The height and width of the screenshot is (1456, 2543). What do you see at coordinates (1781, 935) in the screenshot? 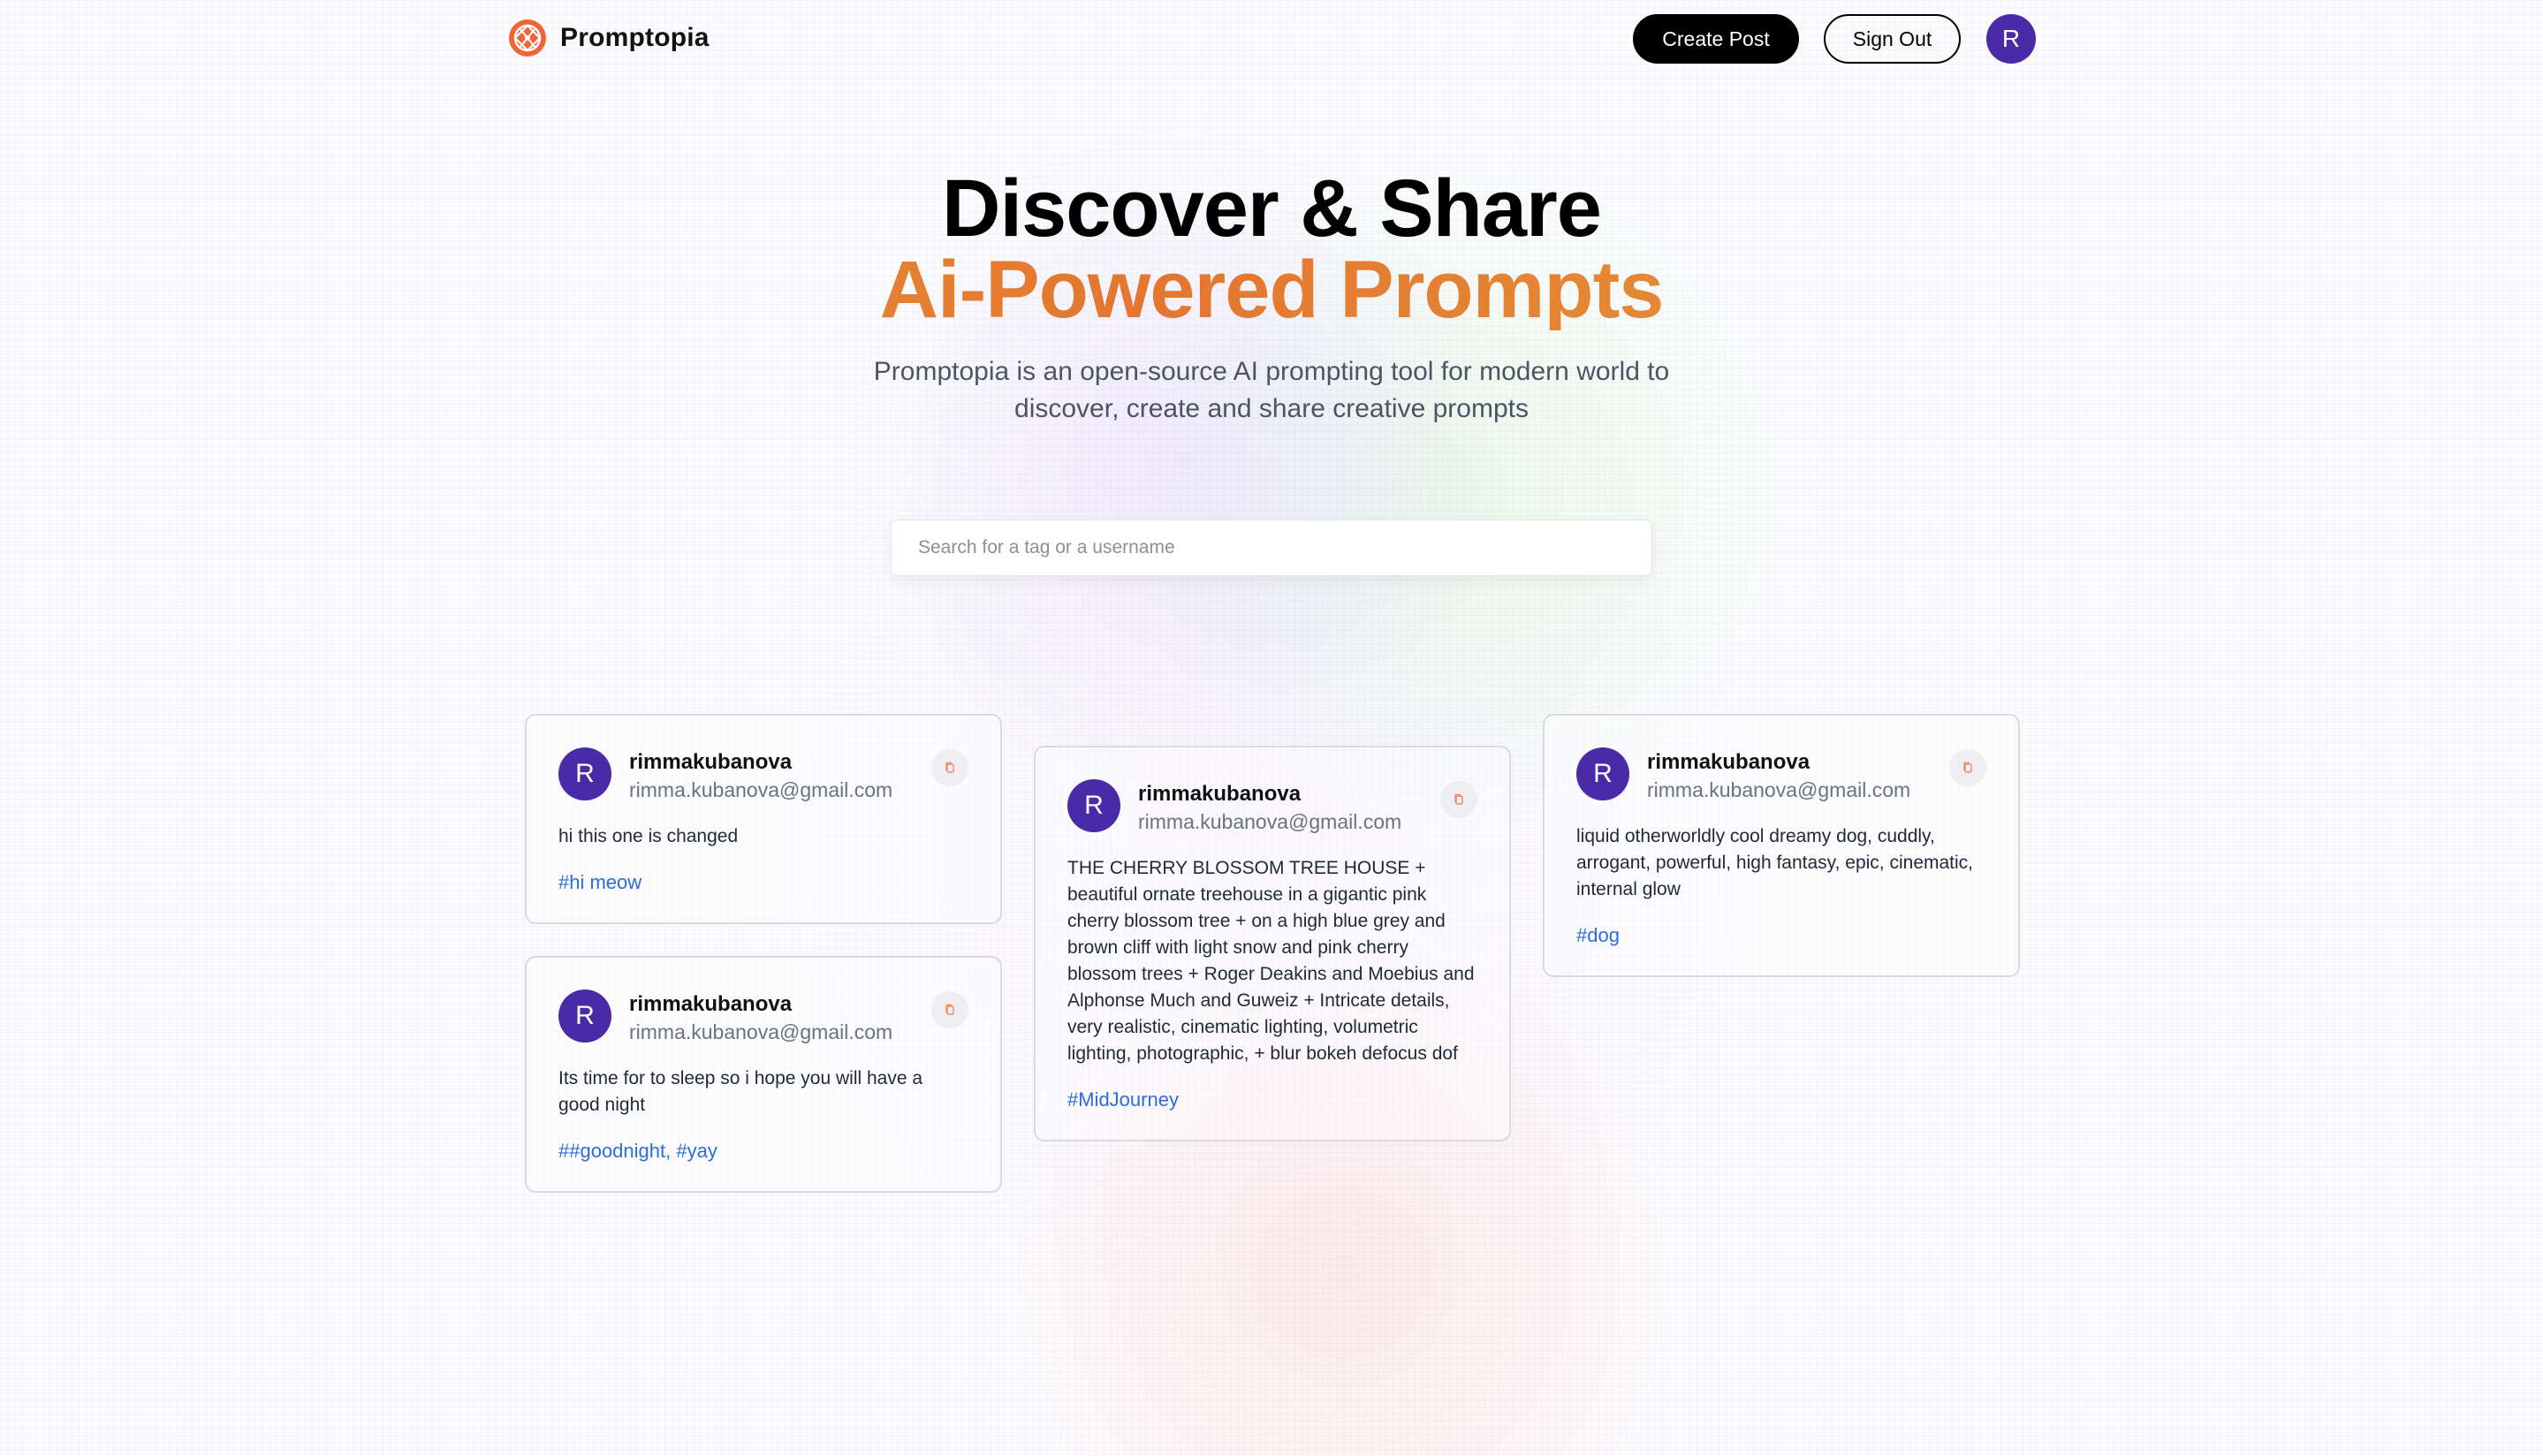
I see `prompt-tag: #dog` at bounding box center [1781, 935].